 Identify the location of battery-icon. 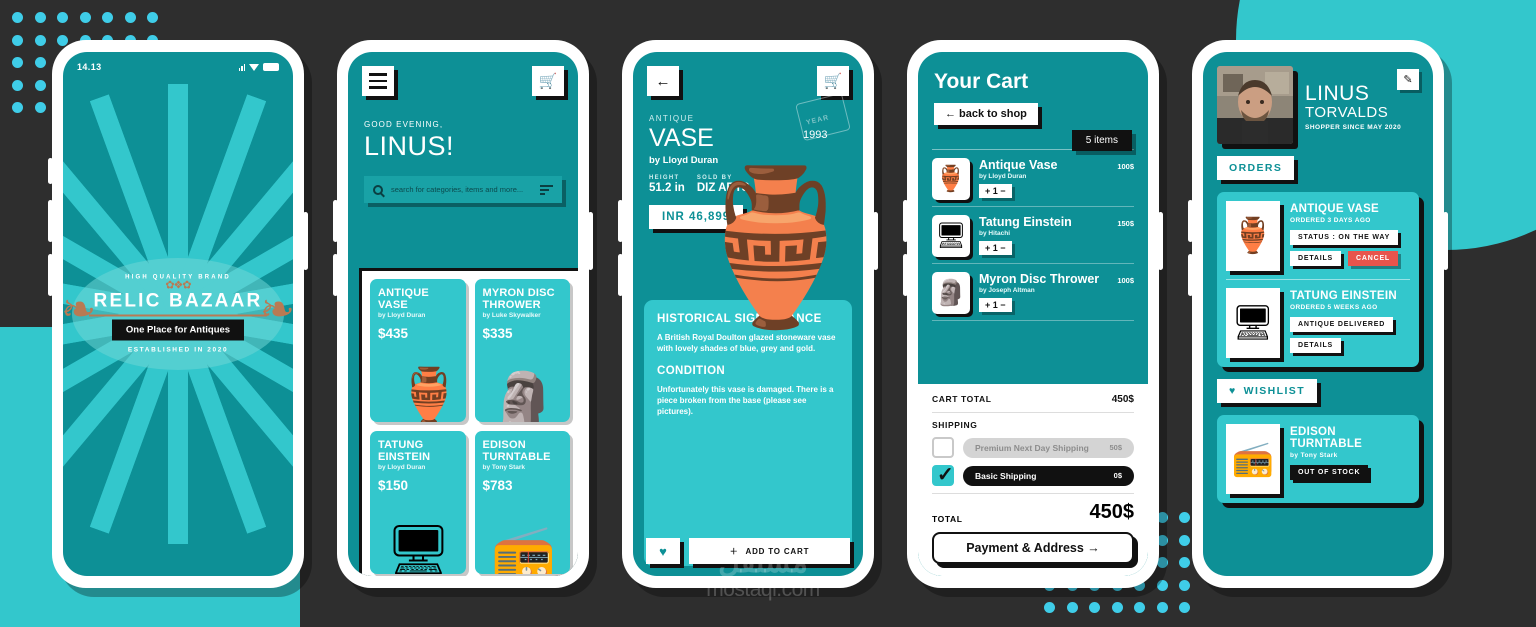
(271, 67).